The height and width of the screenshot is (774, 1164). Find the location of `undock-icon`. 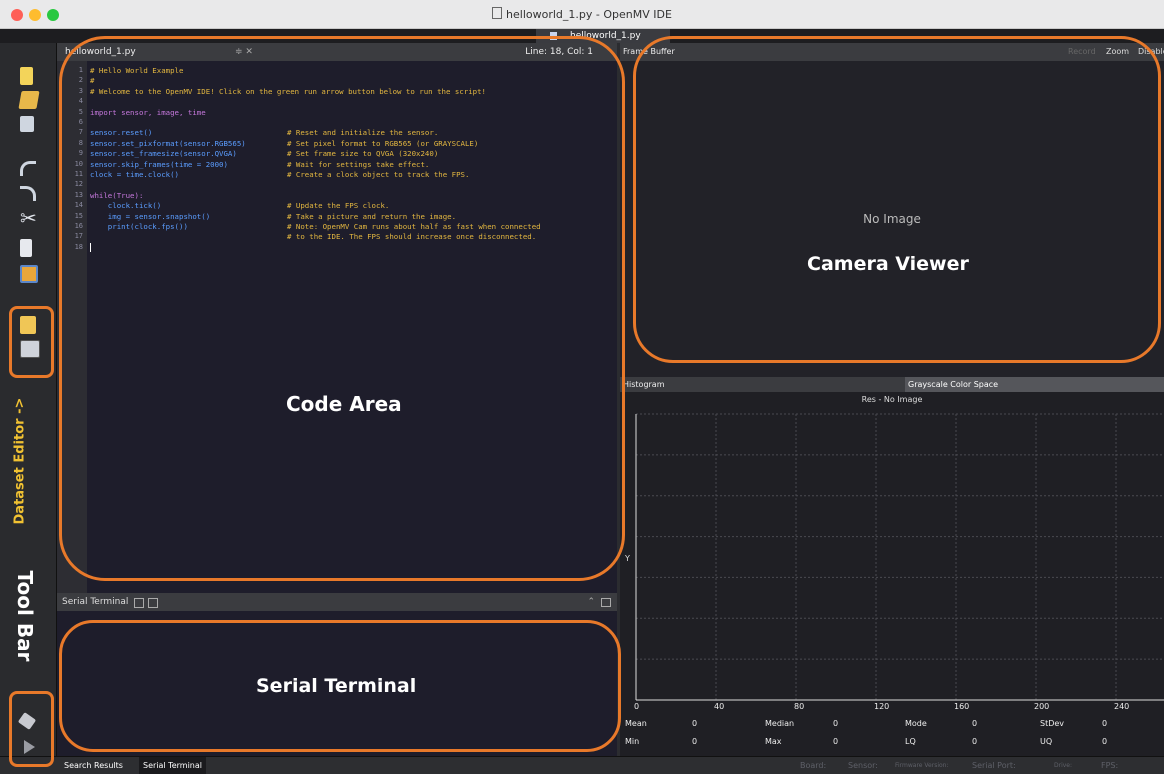

undock-icon is located at coordinates (606, 602).